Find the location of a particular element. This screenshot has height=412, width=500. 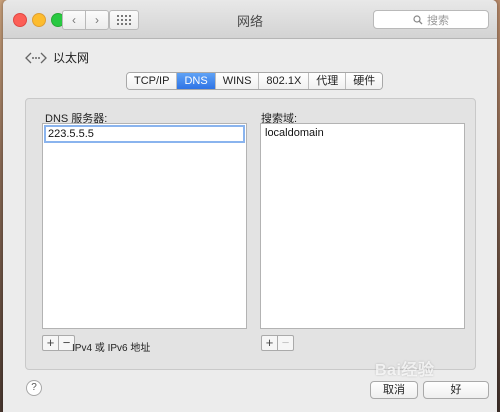

tab-hardware: 硬件 is located at coordinates (364, 81).